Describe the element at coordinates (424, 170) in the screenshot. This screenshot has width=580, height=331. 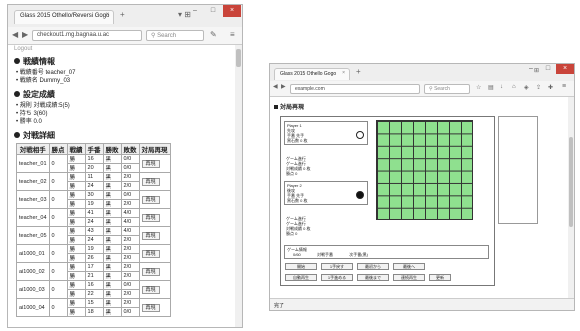
I see `othello-board` at that location.